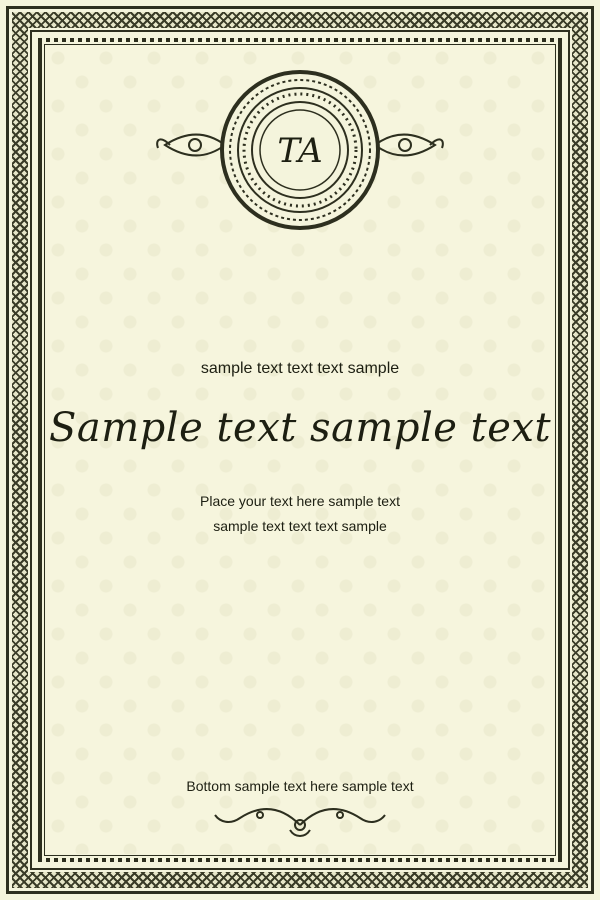 Image resolution: width=600 pixels, height=900 pixels. Describe the element at coordinates (300, 428) in the screenshot. I see `heading-script: Sample text sample text` at that location.